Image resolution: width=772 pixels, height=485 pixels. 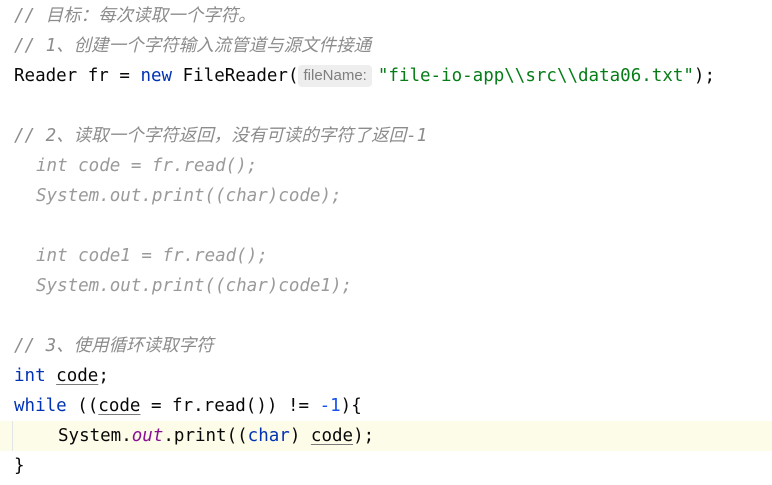 I want to click on while-condition: = fr.read()) !=, so click(x=230, y=406).